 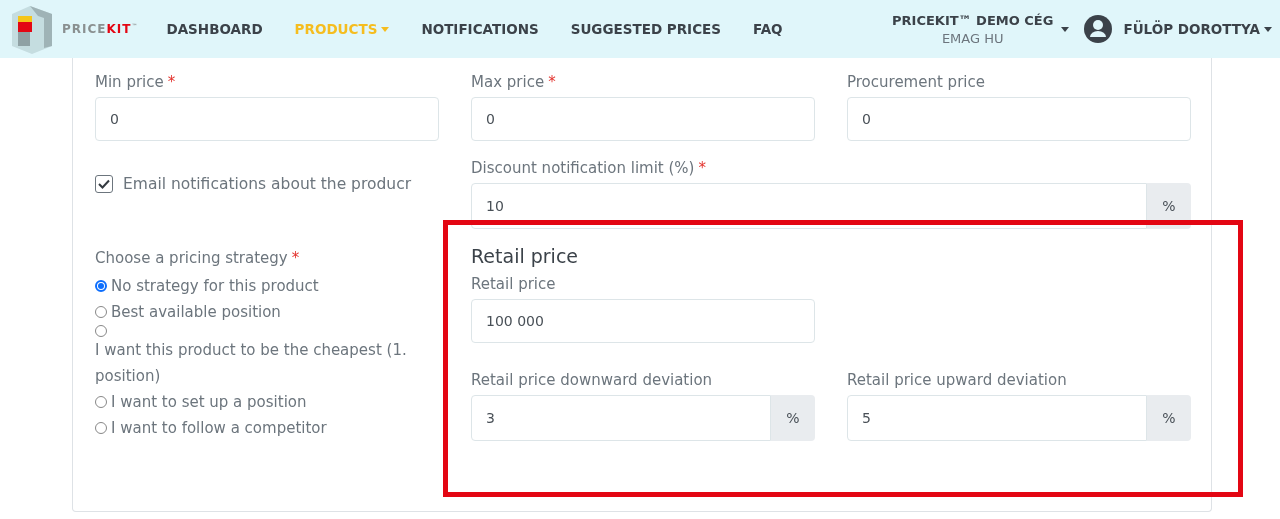 I want to click on nav-link: NOTIFICATIONS, so click(x=480, y=29).